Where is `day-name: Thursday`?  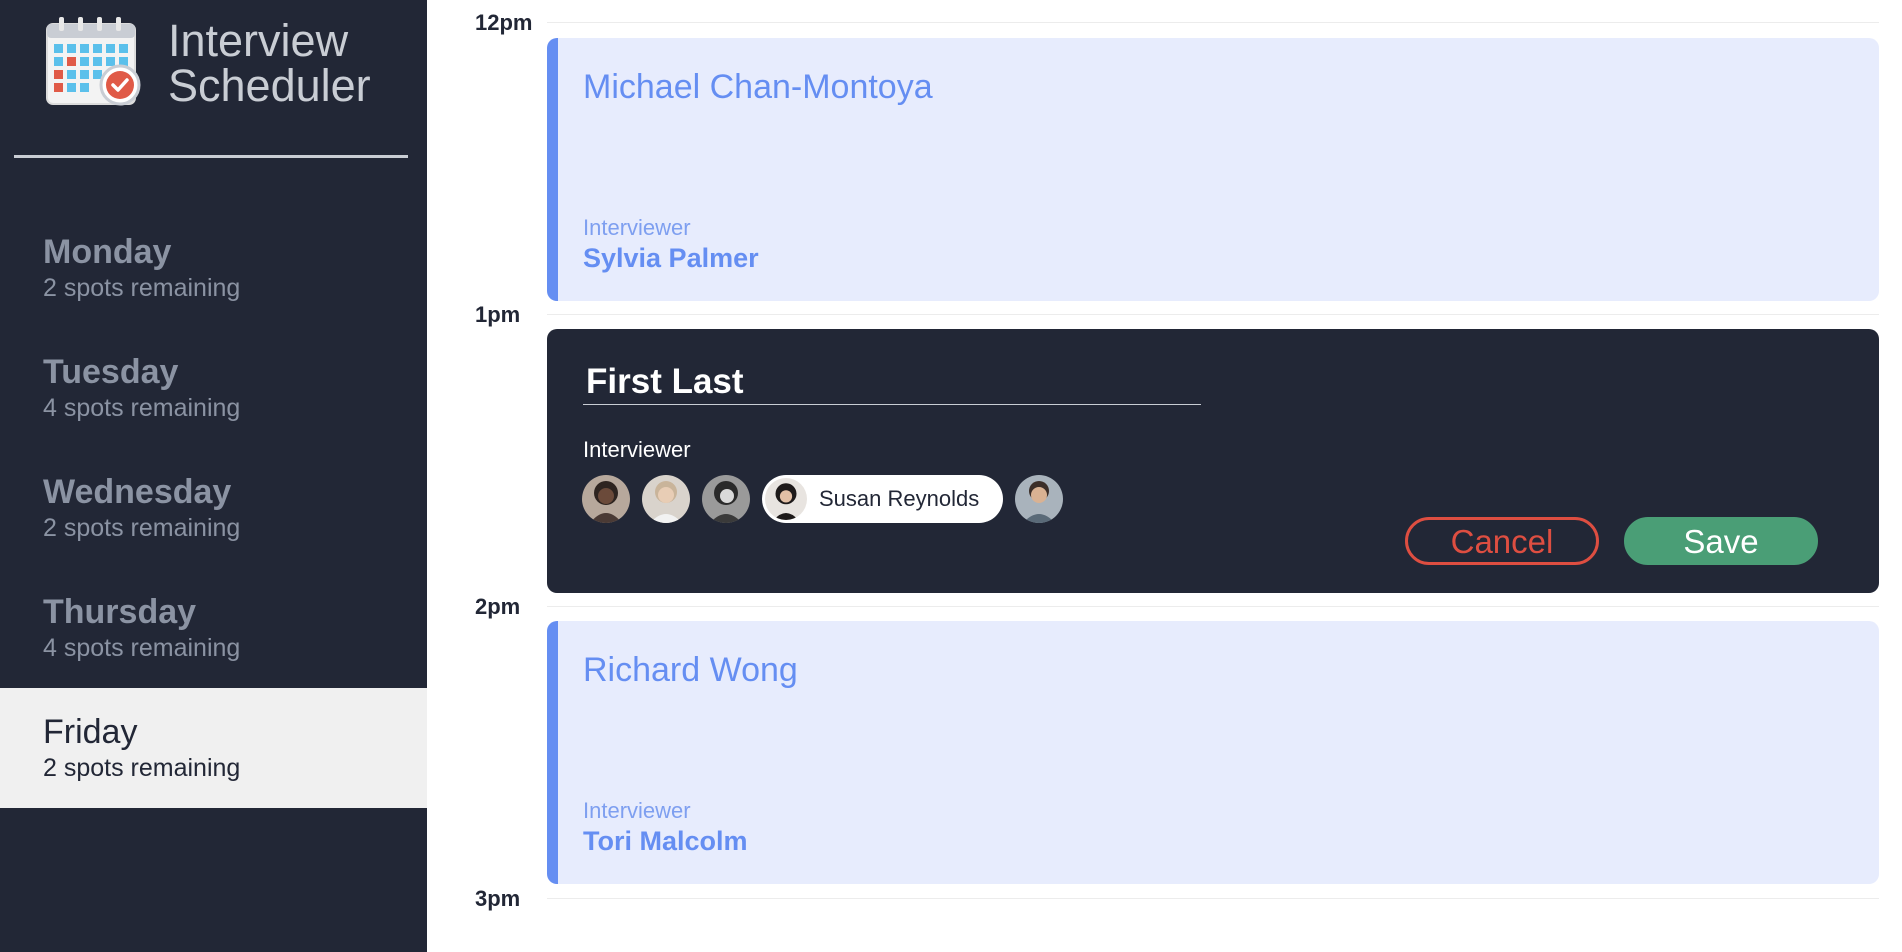 day-name: Thursday is located at coordinates (120, 612).